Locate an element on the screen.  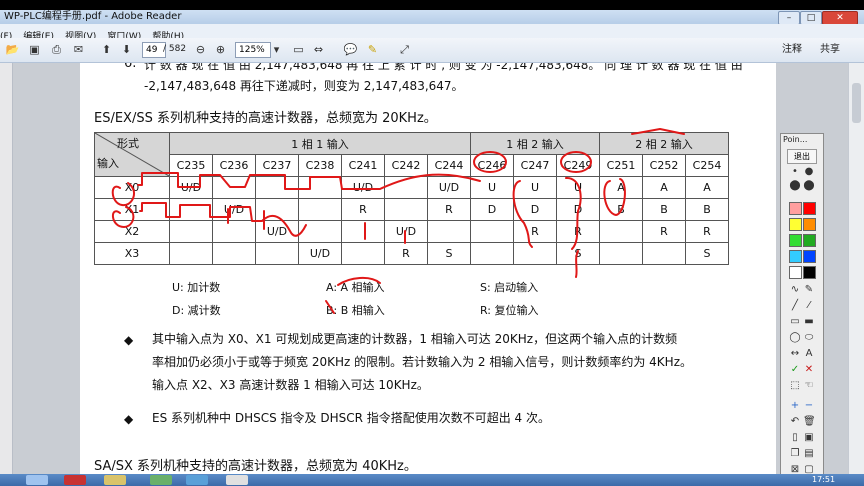
save-icon: ▣ is located at coordinates (34, 49).